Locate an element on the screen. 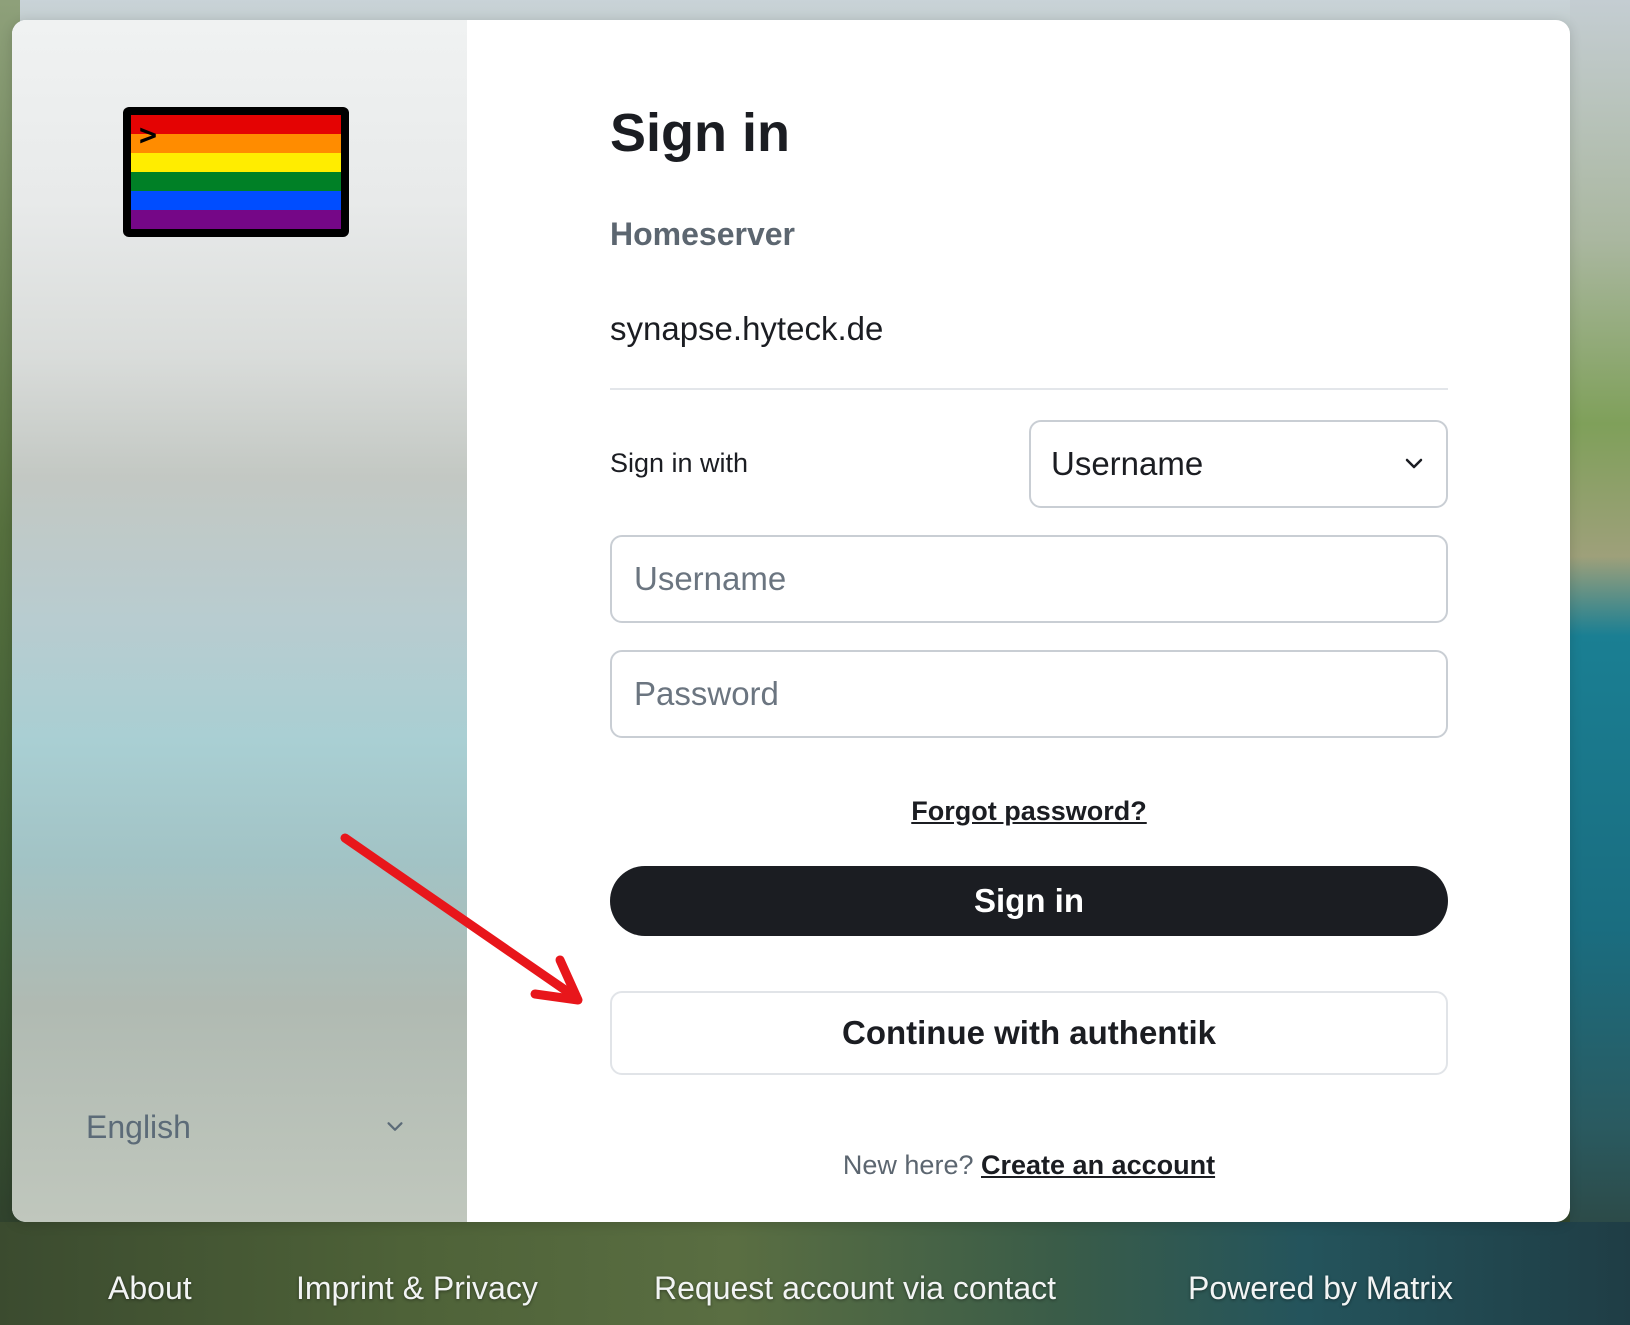 The image size is (1630, 1325). new-here-label: New here? is located at coordinates (908, 1165).